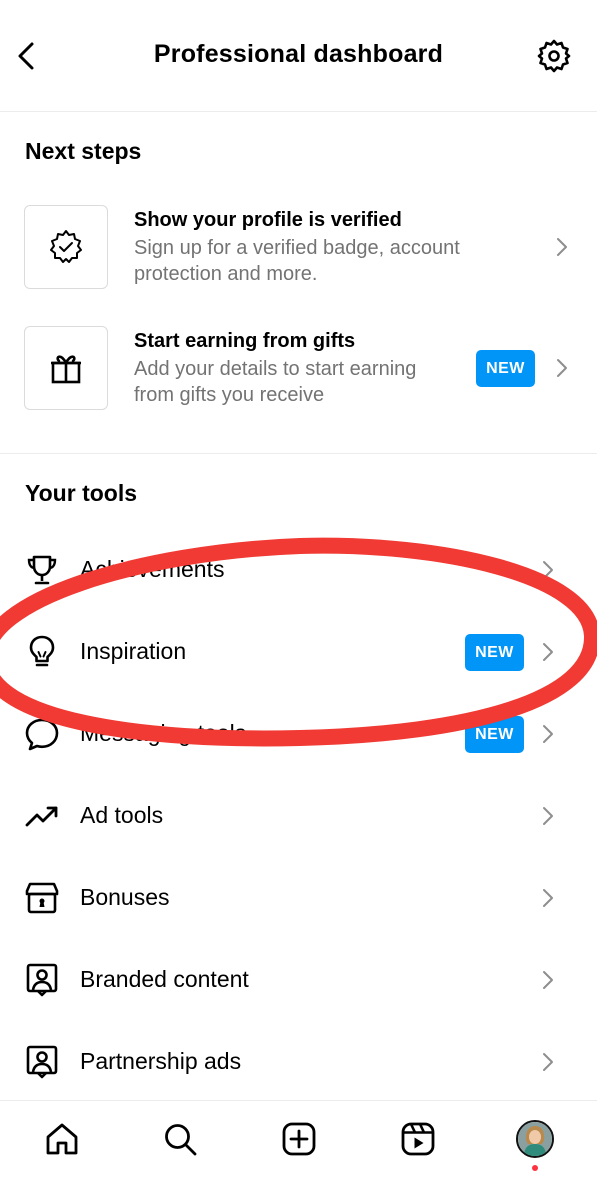  I want to click on avatar, so click(535, 1139).